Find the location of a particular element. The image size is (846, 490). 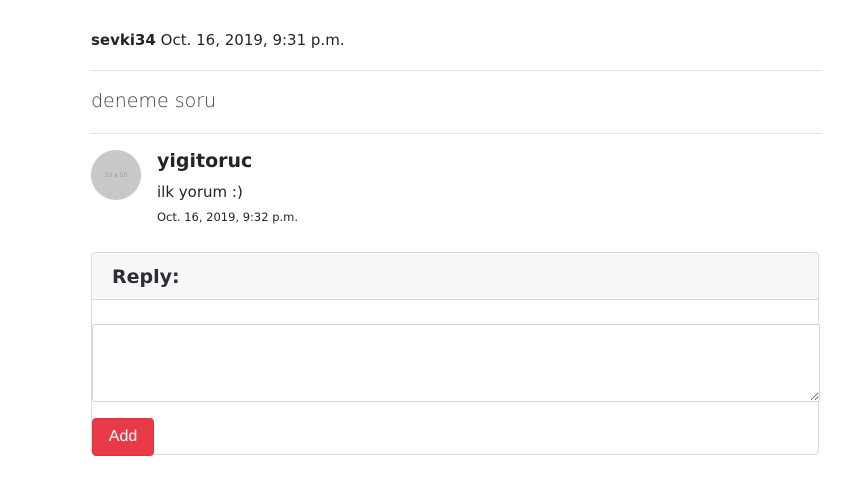

comment-author: yigitoruc is located at coordinates (205, 161).